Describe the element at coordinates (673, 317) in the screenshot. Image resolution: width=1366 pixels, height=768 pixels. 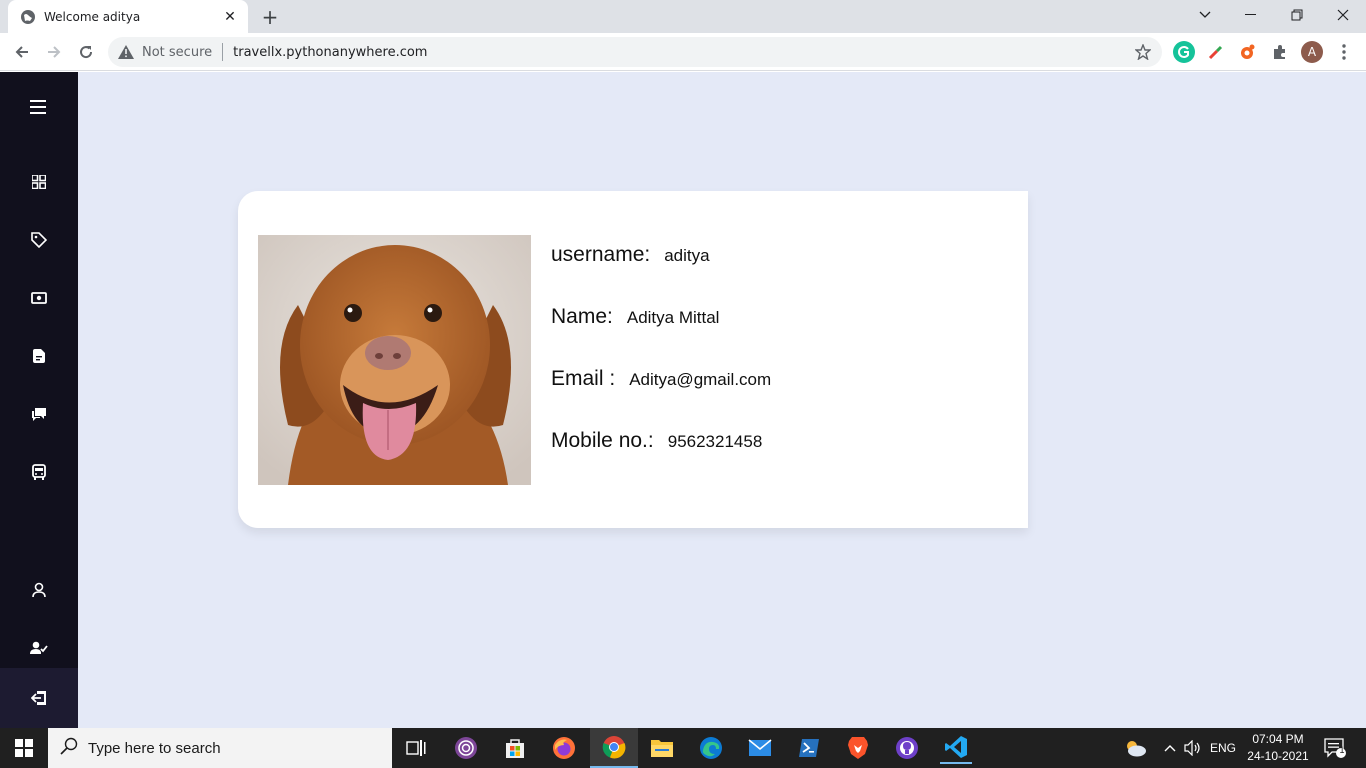
I see `name-value: Aditya Mittal` at that location.